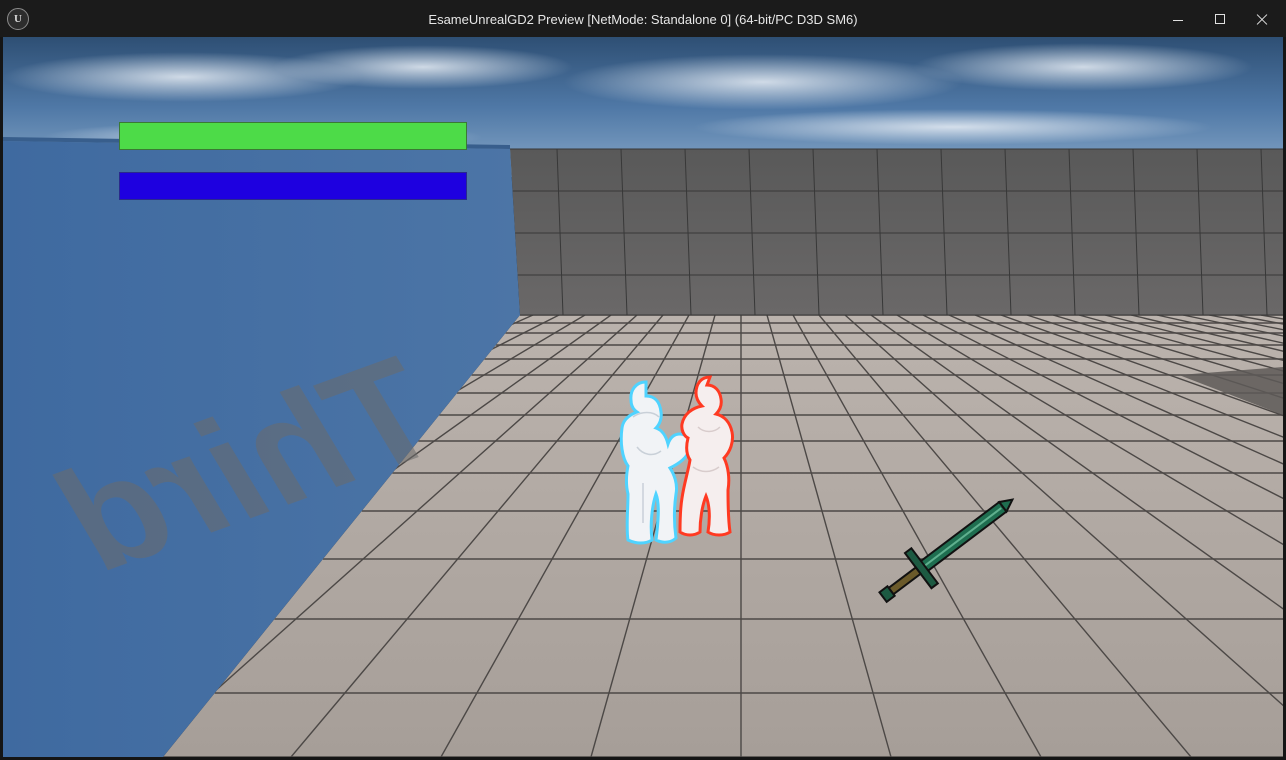 The height and width of the screenshot is (760, 1286). I want to click on minimize-button, so click(1178, 18).